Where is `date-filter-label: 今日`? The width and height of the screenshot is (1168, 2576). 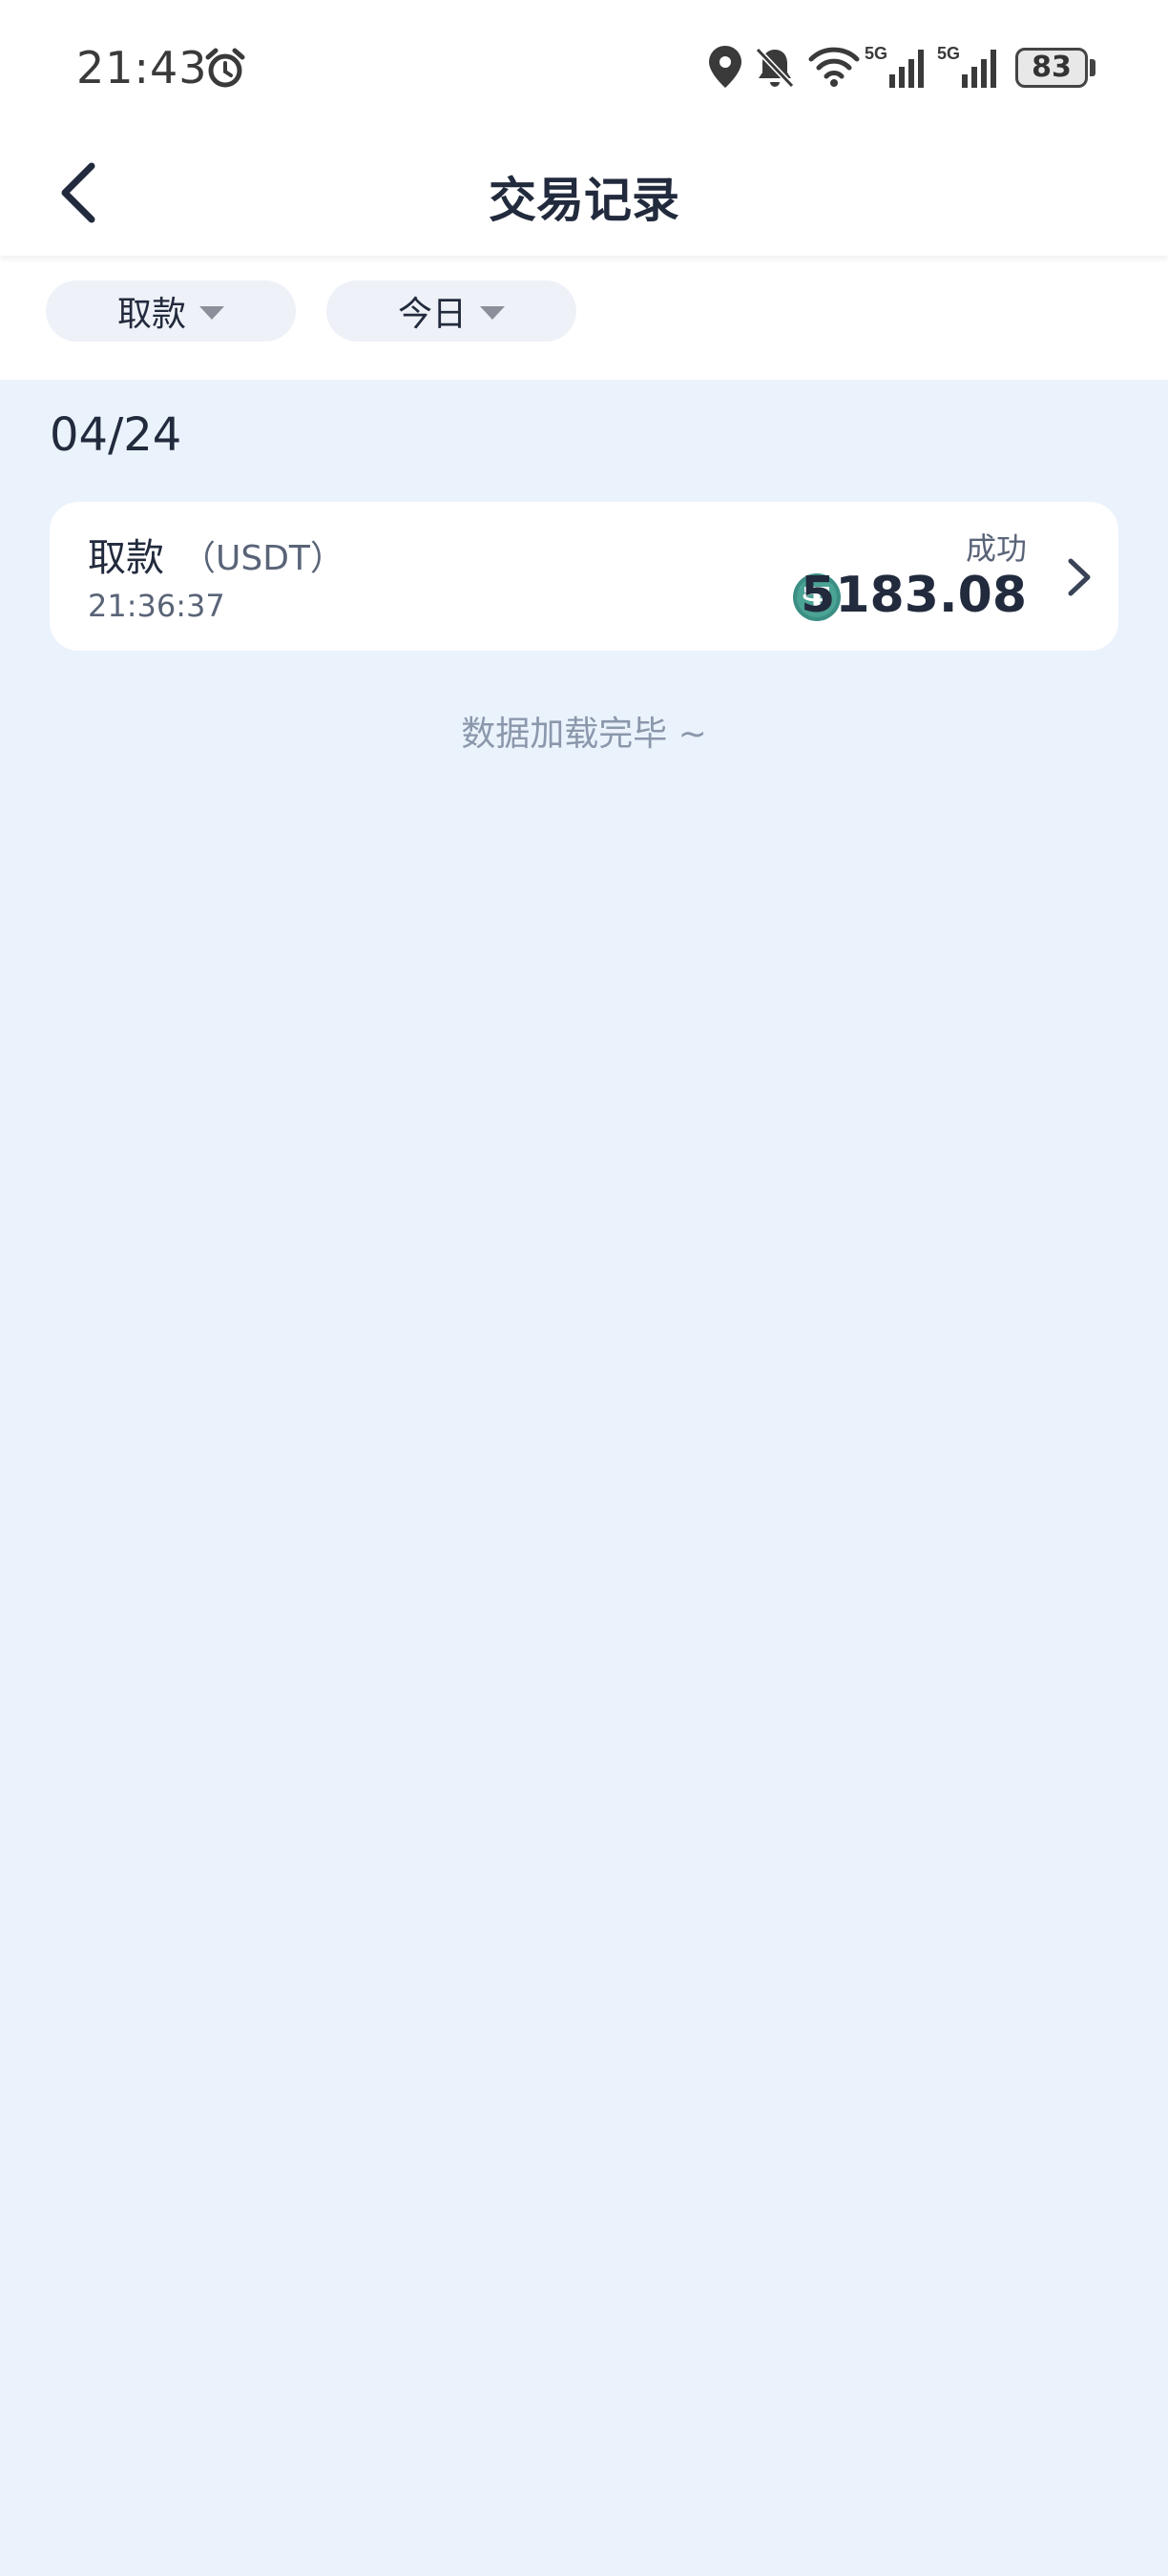
date-filter-label: 今日 is located at coordinates (432, 314).